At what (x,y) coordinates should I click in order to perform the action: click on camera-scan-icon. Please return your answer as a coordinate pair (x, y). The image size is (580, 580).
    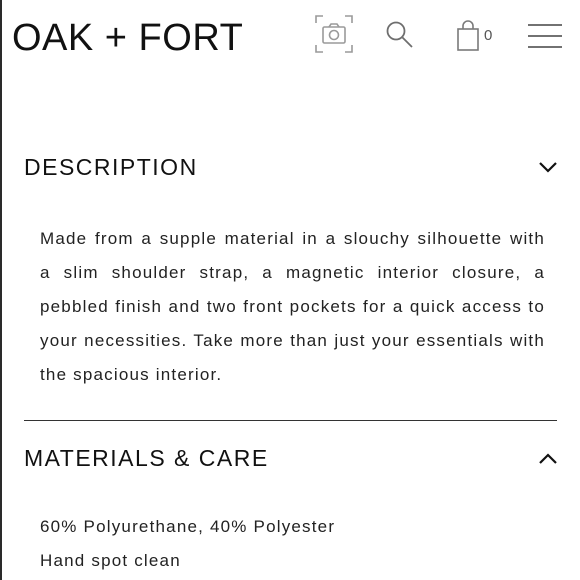
    Looking at the image, I should click on (334, 34).